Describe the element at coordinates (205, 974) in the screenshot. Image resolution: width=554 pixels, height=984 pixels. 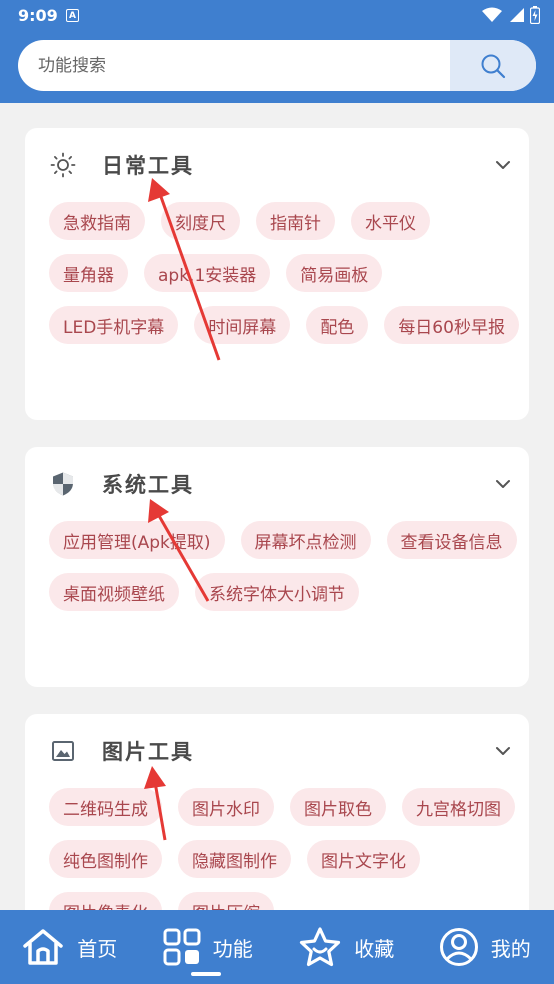
I see `active-indicator` at that location.